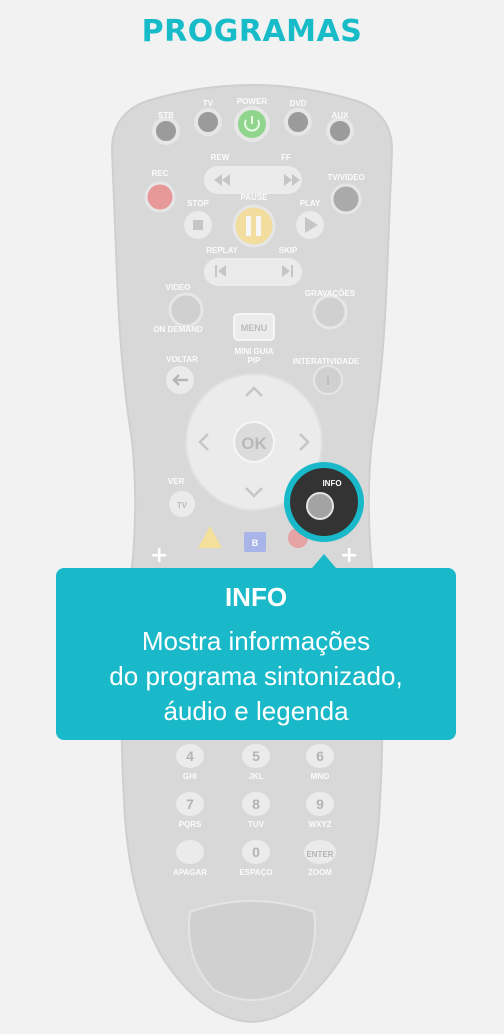  I want to click on info-i-icon: i, so click(328, 380).